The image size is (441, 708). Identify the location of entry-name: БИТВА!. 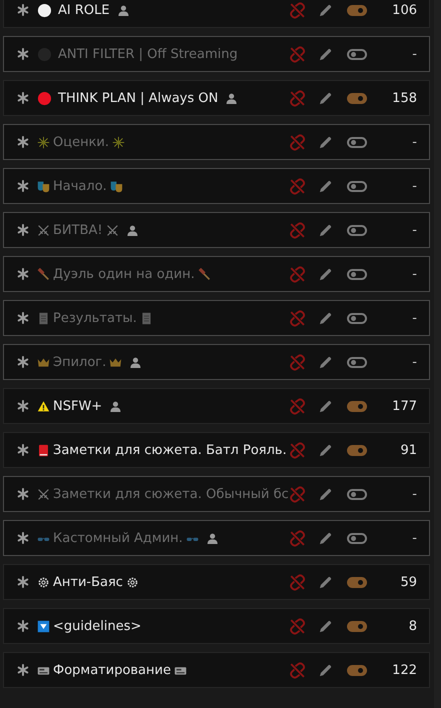
(78, 230).